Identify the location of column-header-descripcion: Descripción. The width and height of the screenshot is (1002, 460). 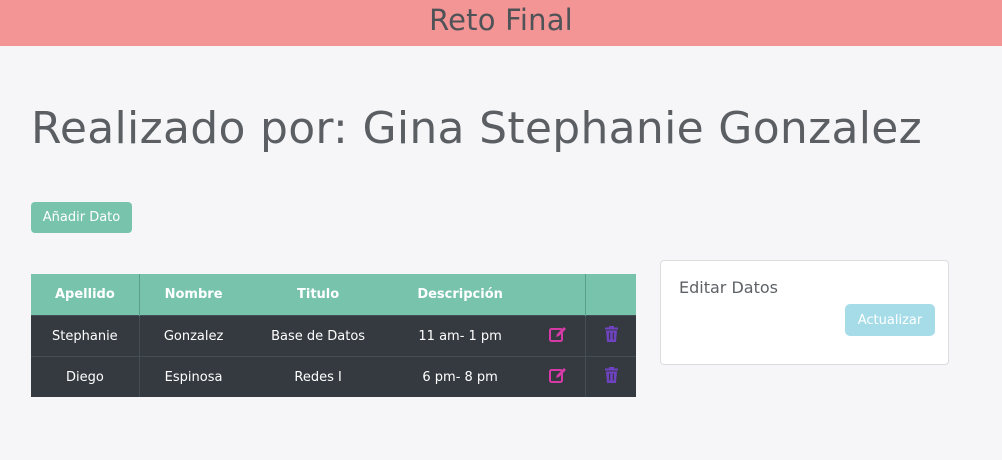
(460, 295).